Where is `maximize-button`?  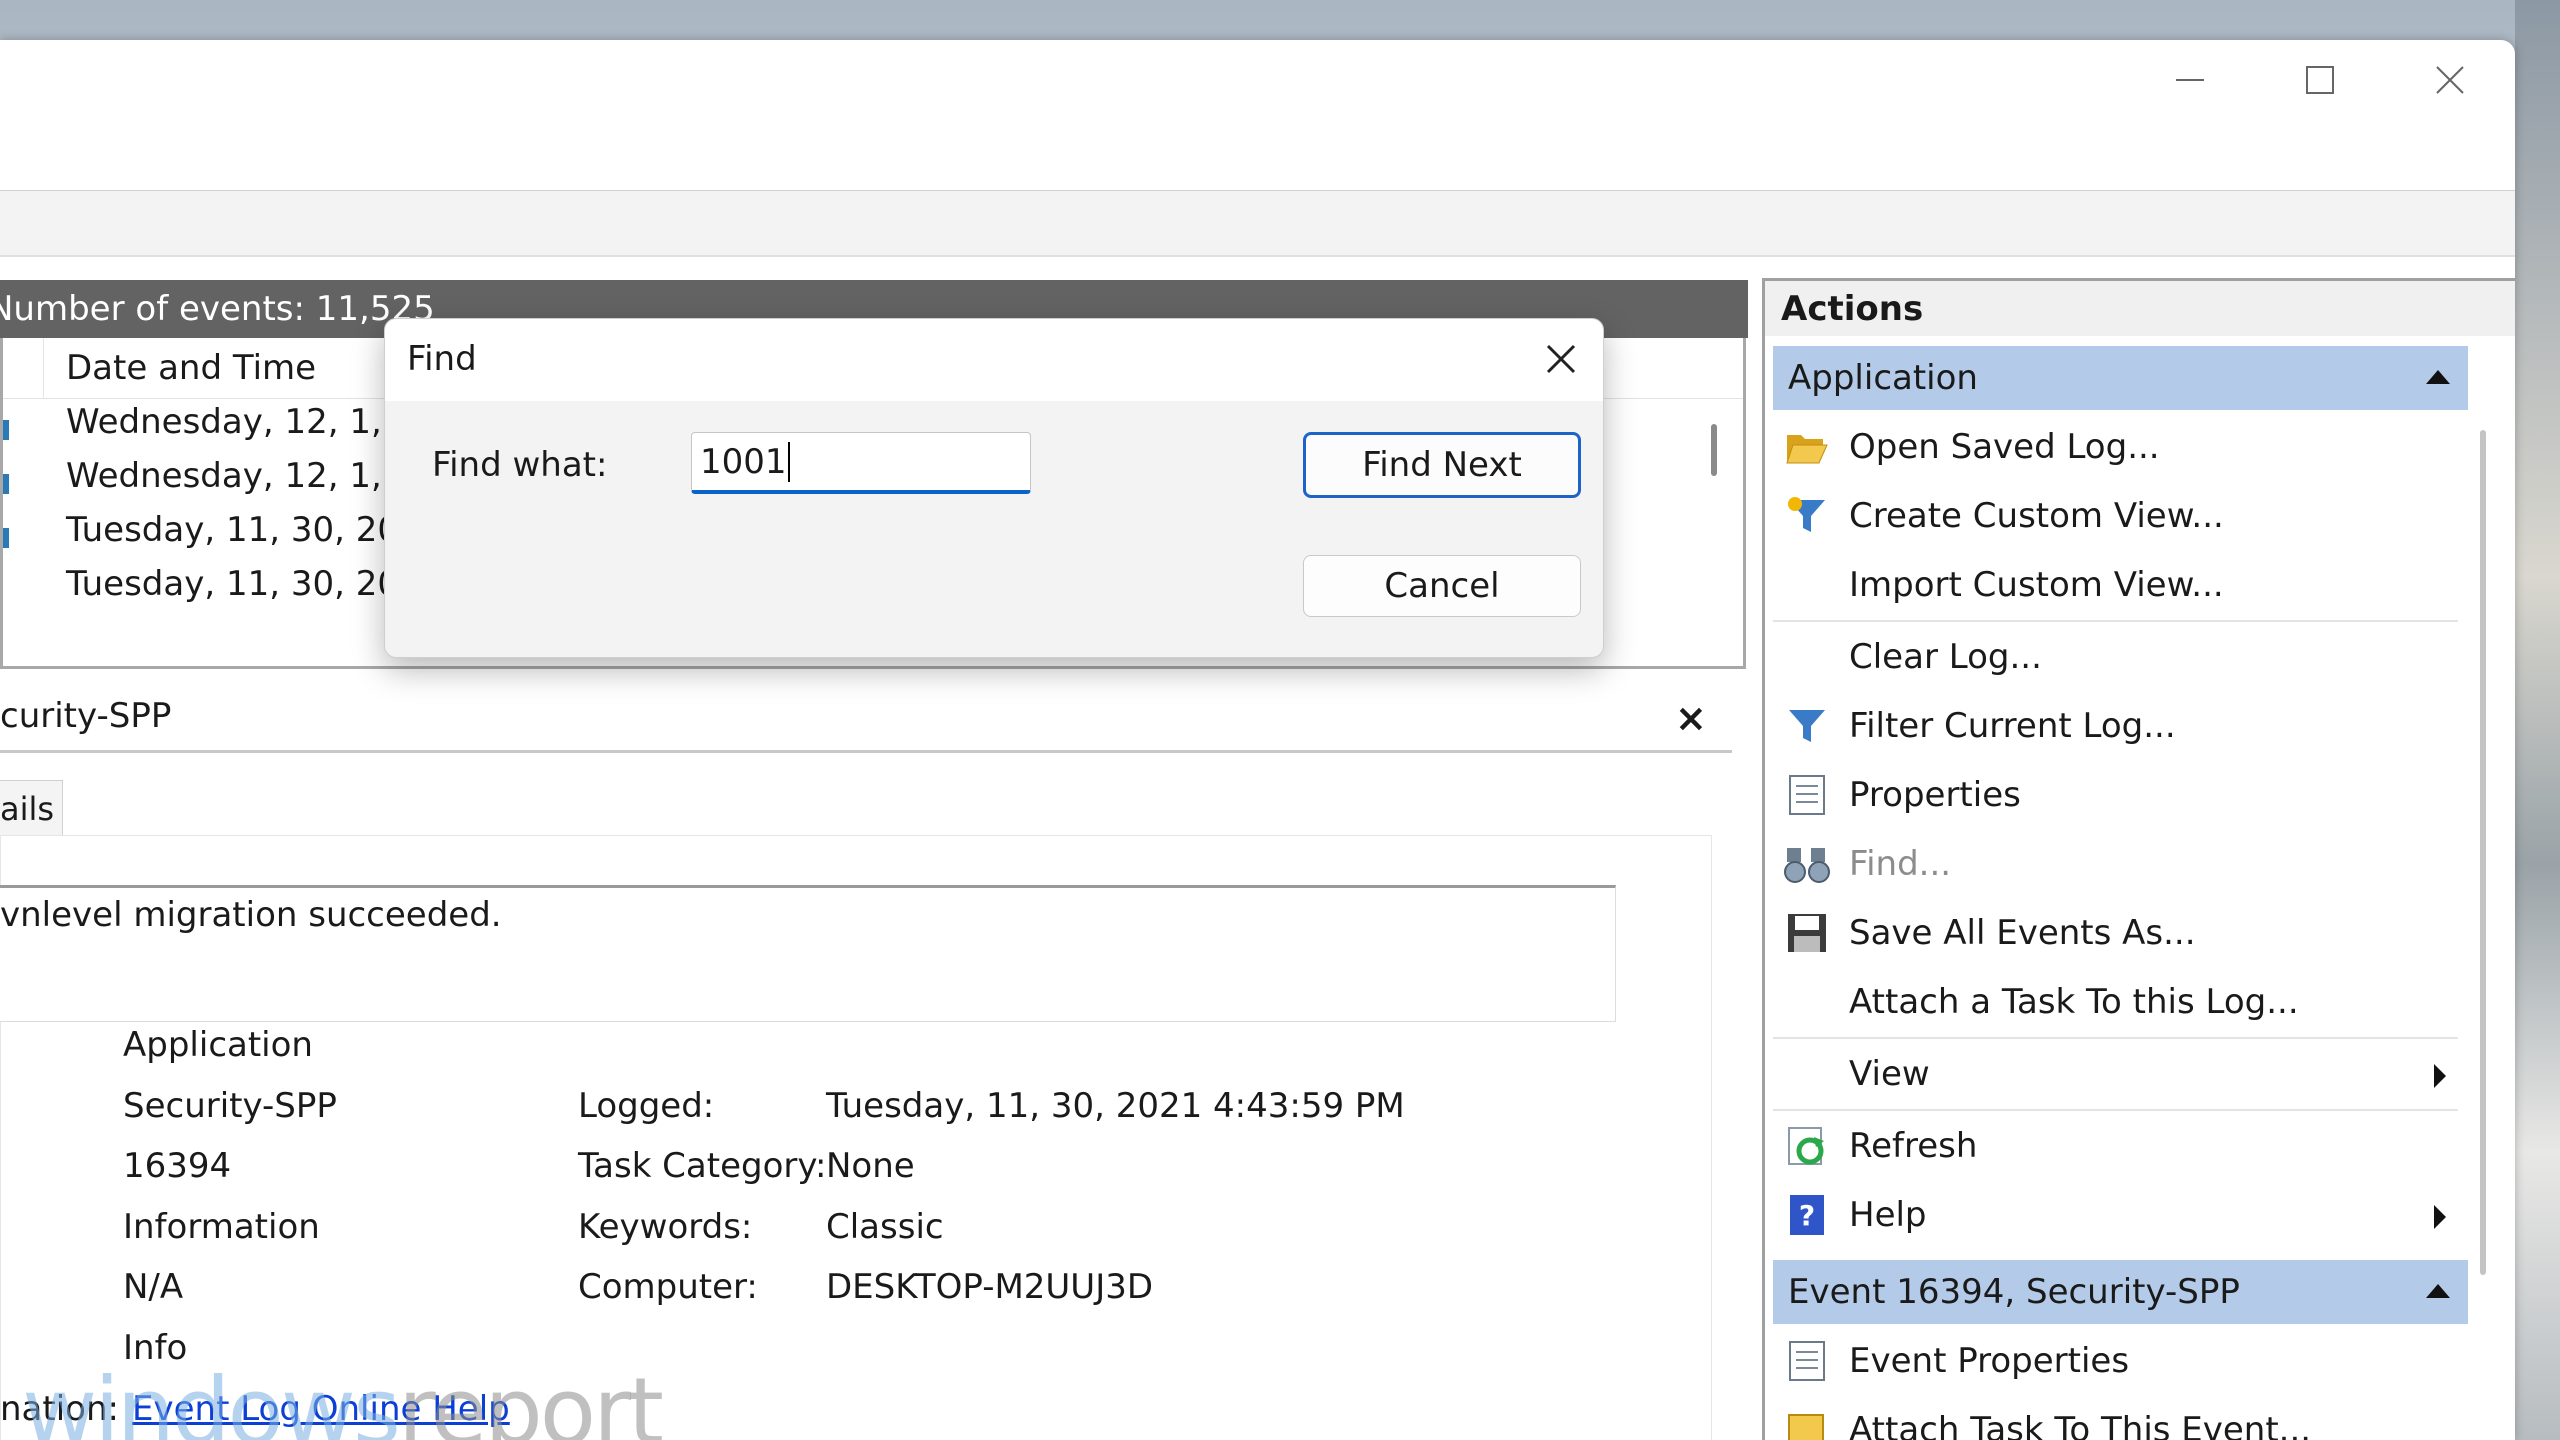
maximize-button is located at coordinates (2320, 80).